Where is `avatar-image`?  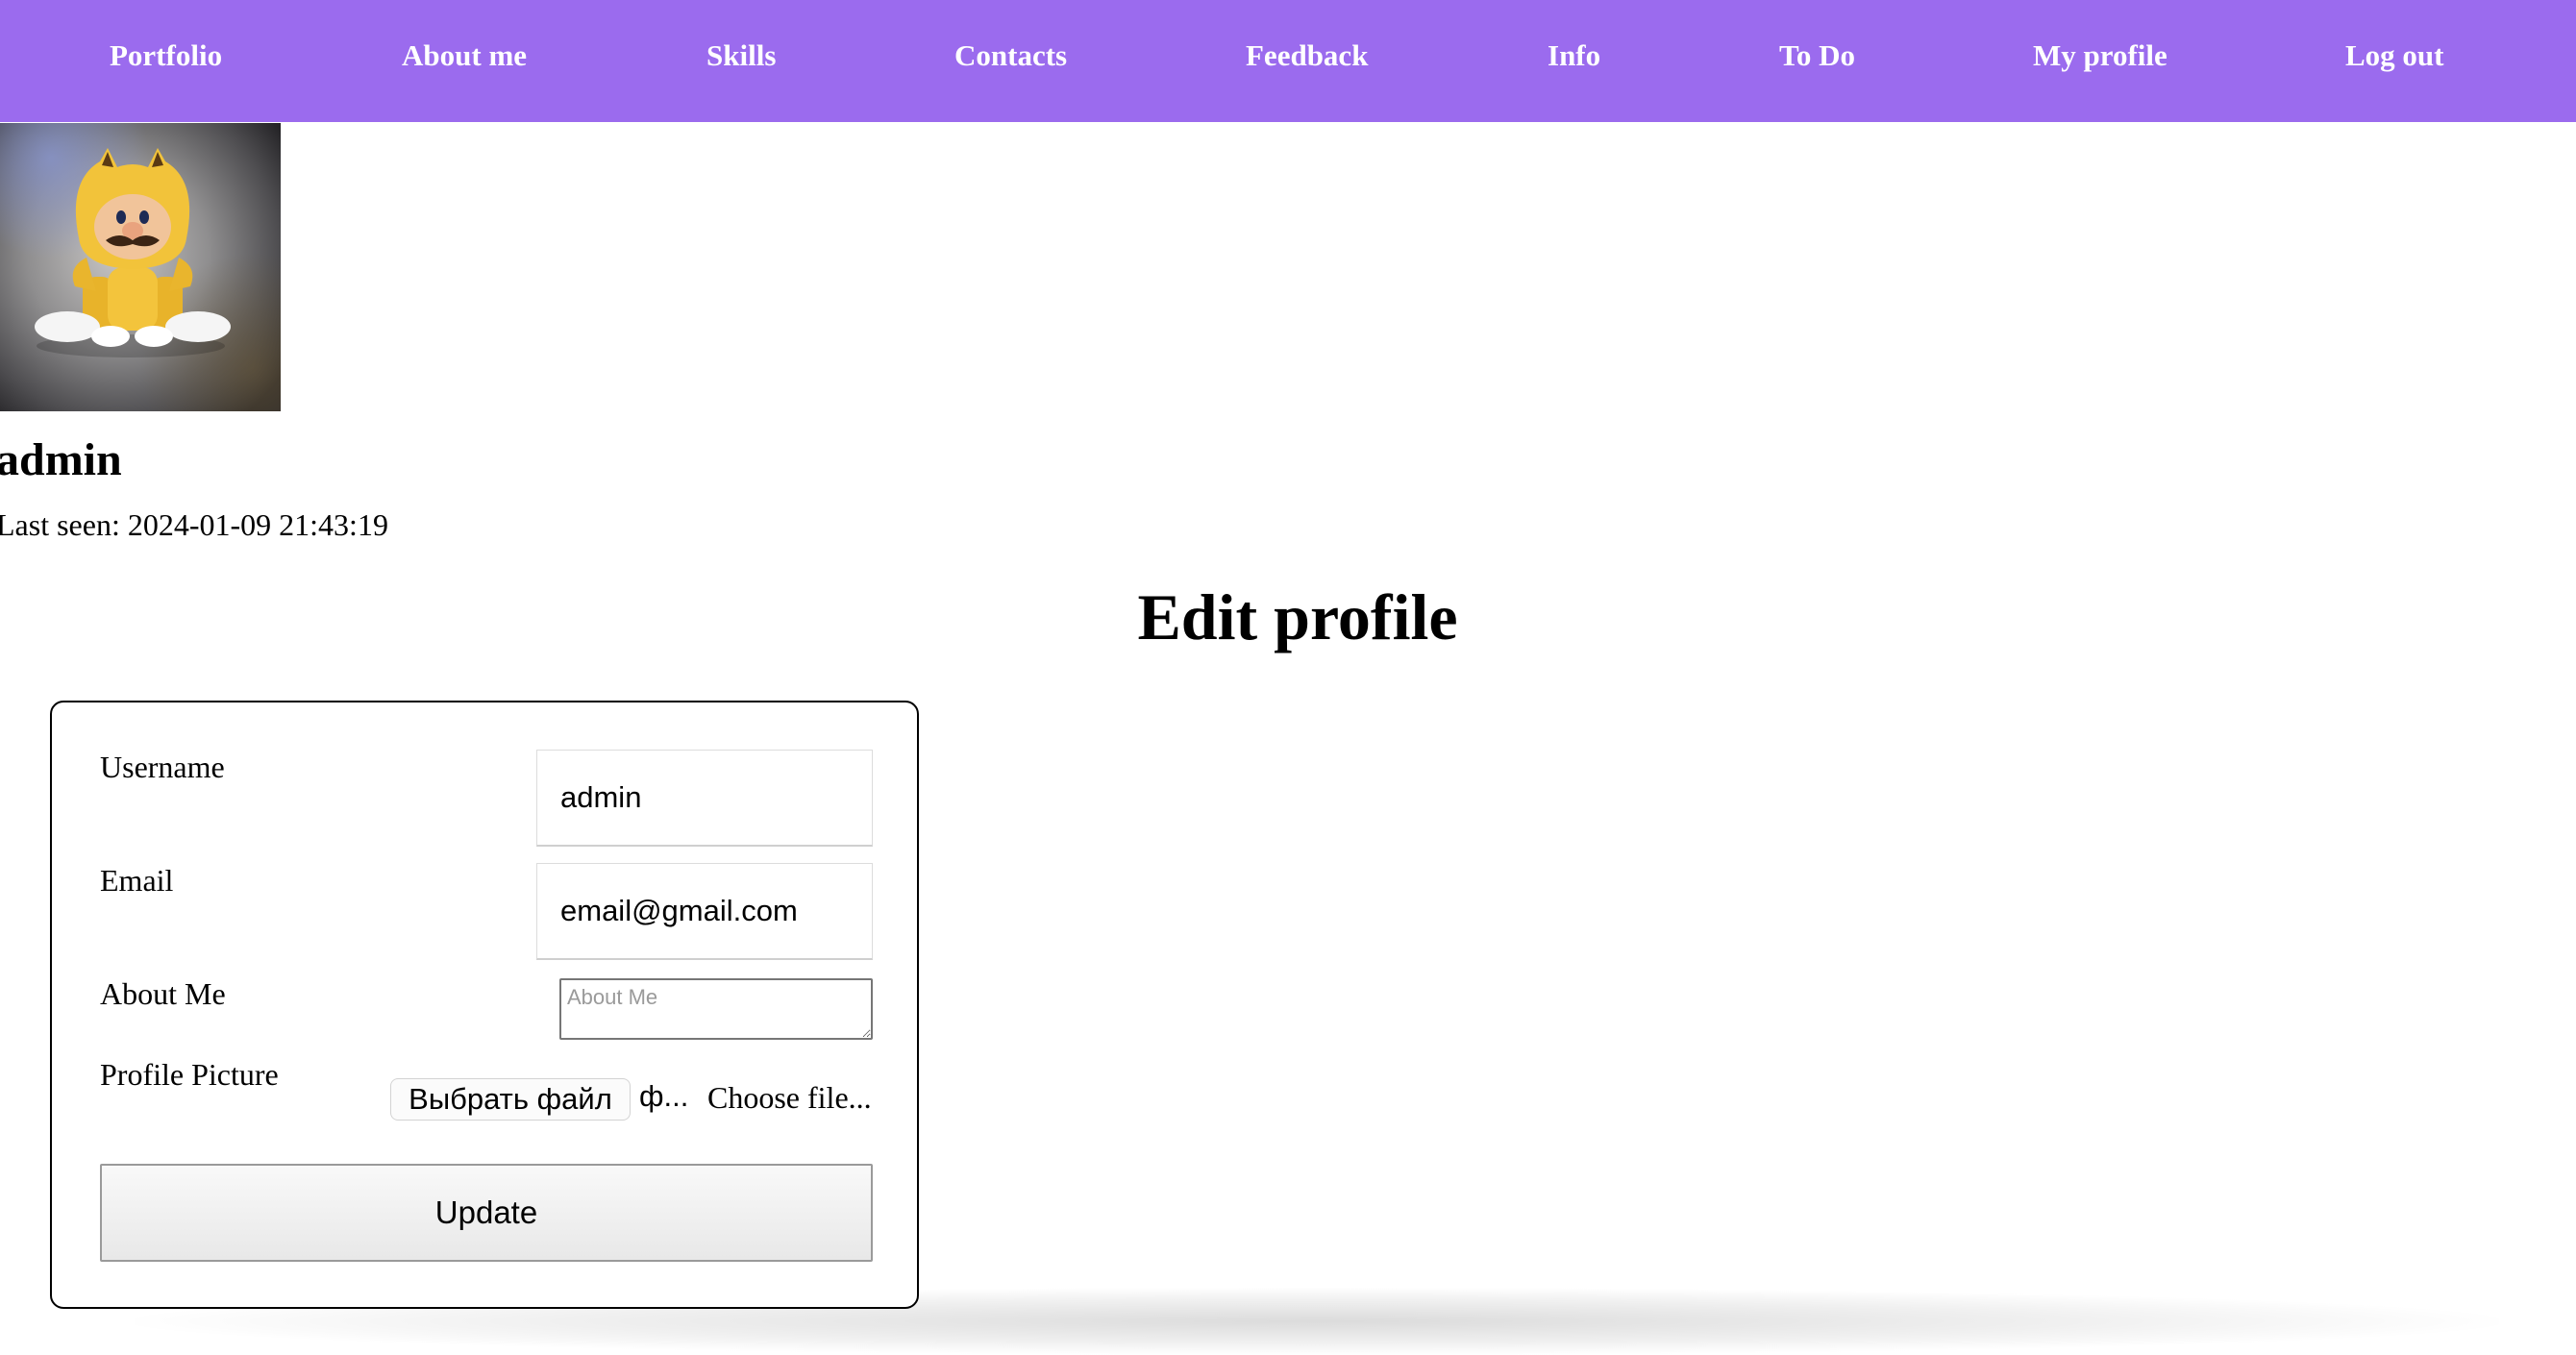 avatar-image is located at coordinates (140, 267).